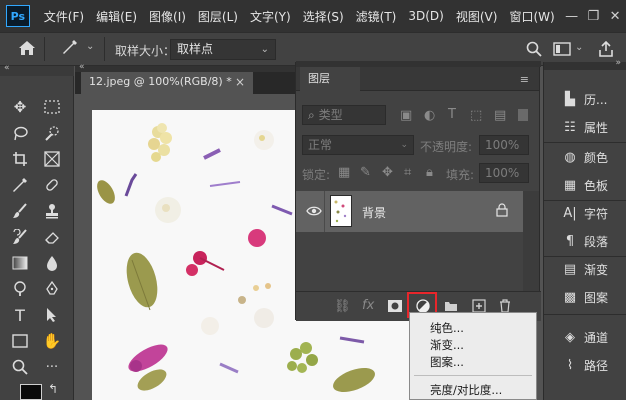 Image resolution: width=626 pixels, height=400 pixels. Describe the element at coordinates (52, 185) in the screenshot. I see `healing-brush-icon` at that location.